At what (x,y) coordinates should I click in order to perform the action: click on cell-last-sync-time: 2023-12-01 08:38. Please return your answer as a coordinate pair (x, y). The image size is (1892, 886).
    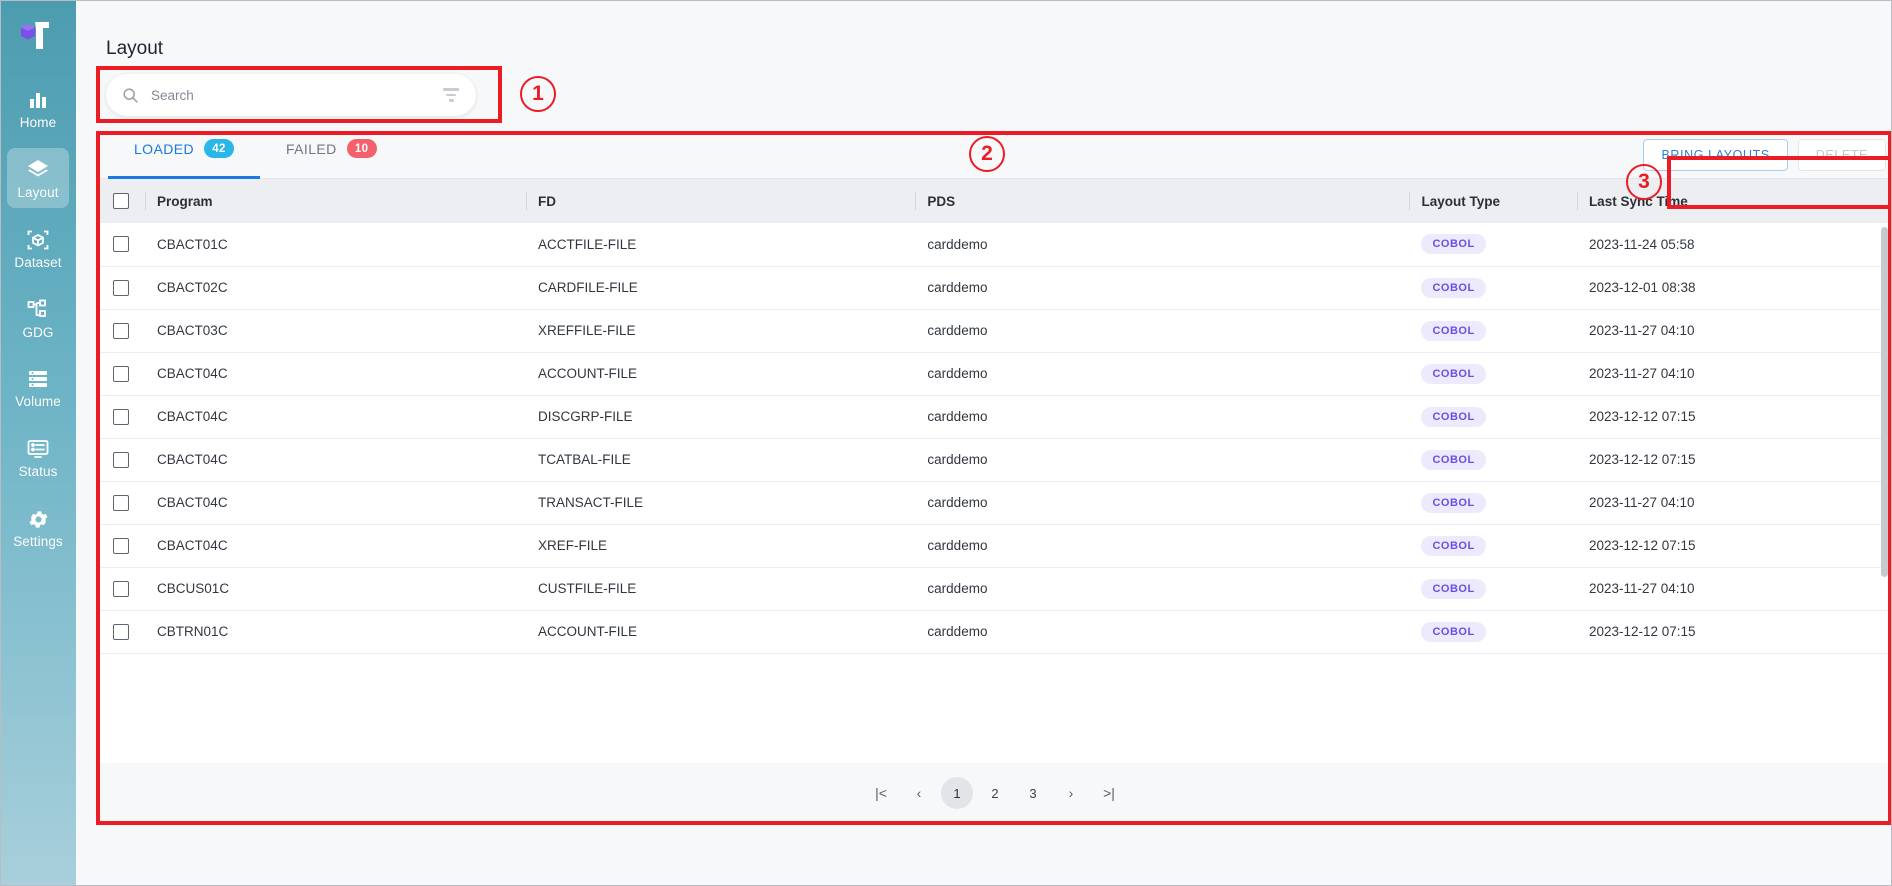
    Looking at the image, I should click on (1733, 288).